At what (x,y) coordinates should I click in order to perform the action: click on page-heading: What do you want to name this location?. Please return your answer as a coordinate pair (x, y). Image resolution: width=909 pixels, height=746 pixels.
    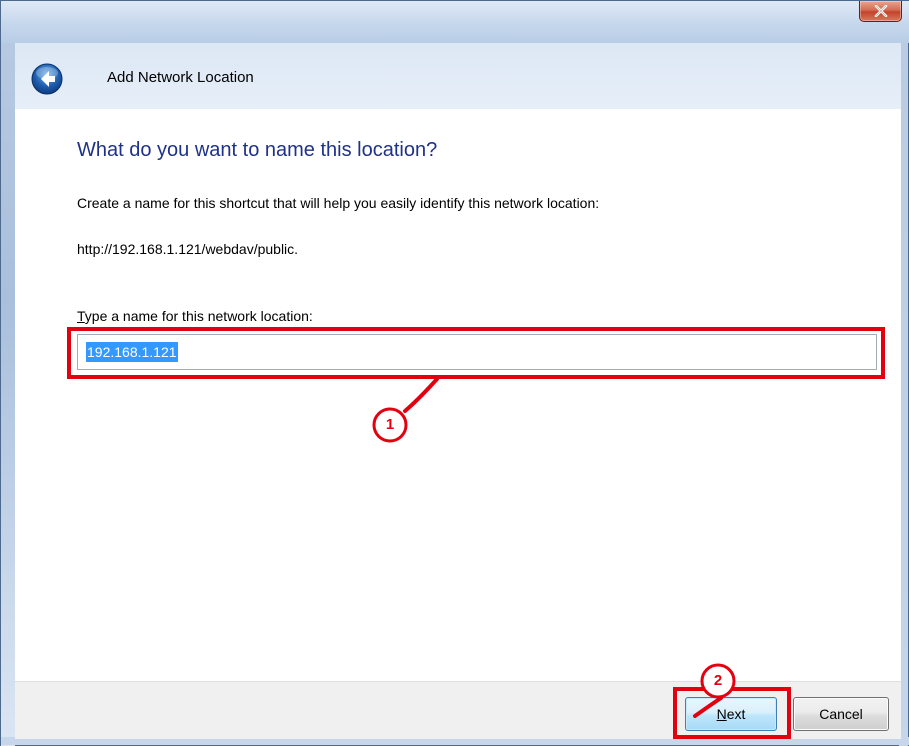
    Looking at the image, I should click on (257, 150).